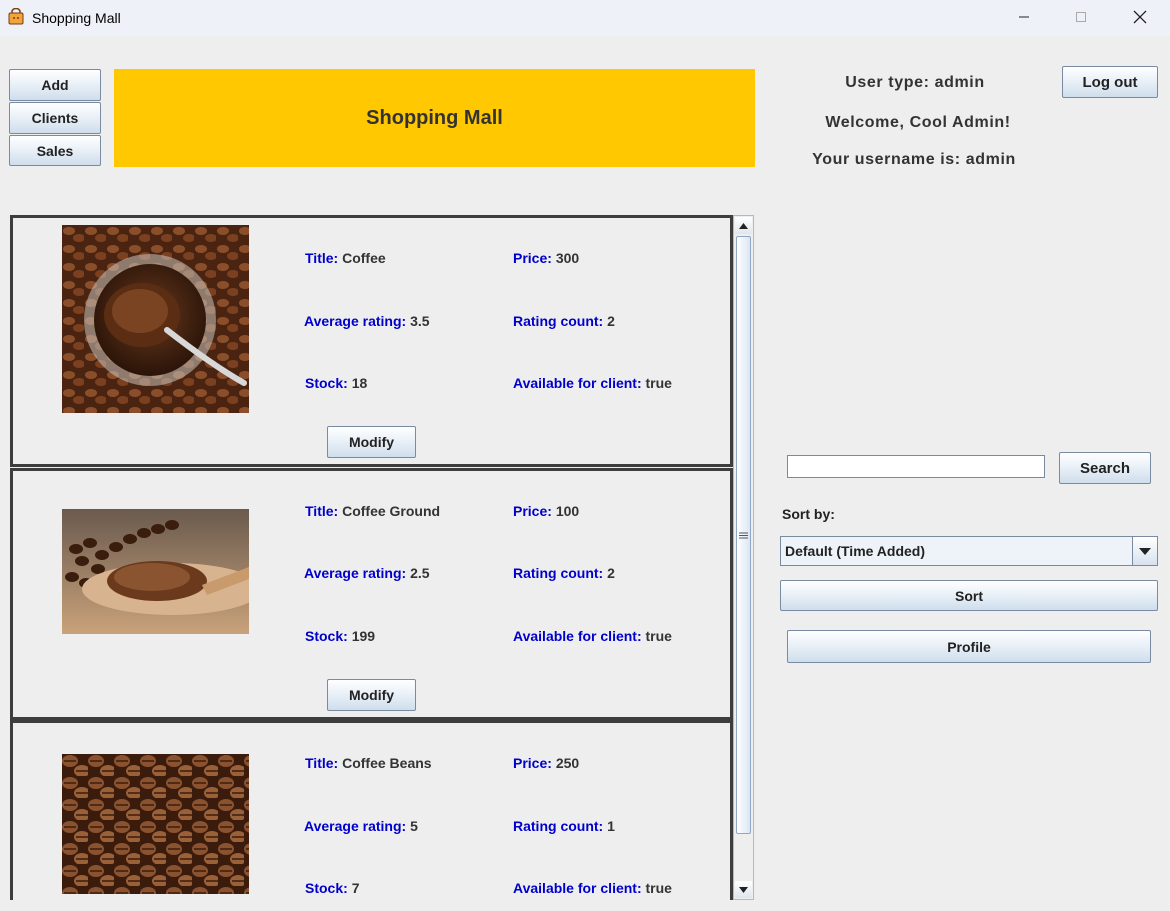 The width and height of the screenshot is (1170, 911). What do you see at coordinates (546, 763) in the screenshot?
I see `product-price: Price: 250` at bounding box center [546, 763].